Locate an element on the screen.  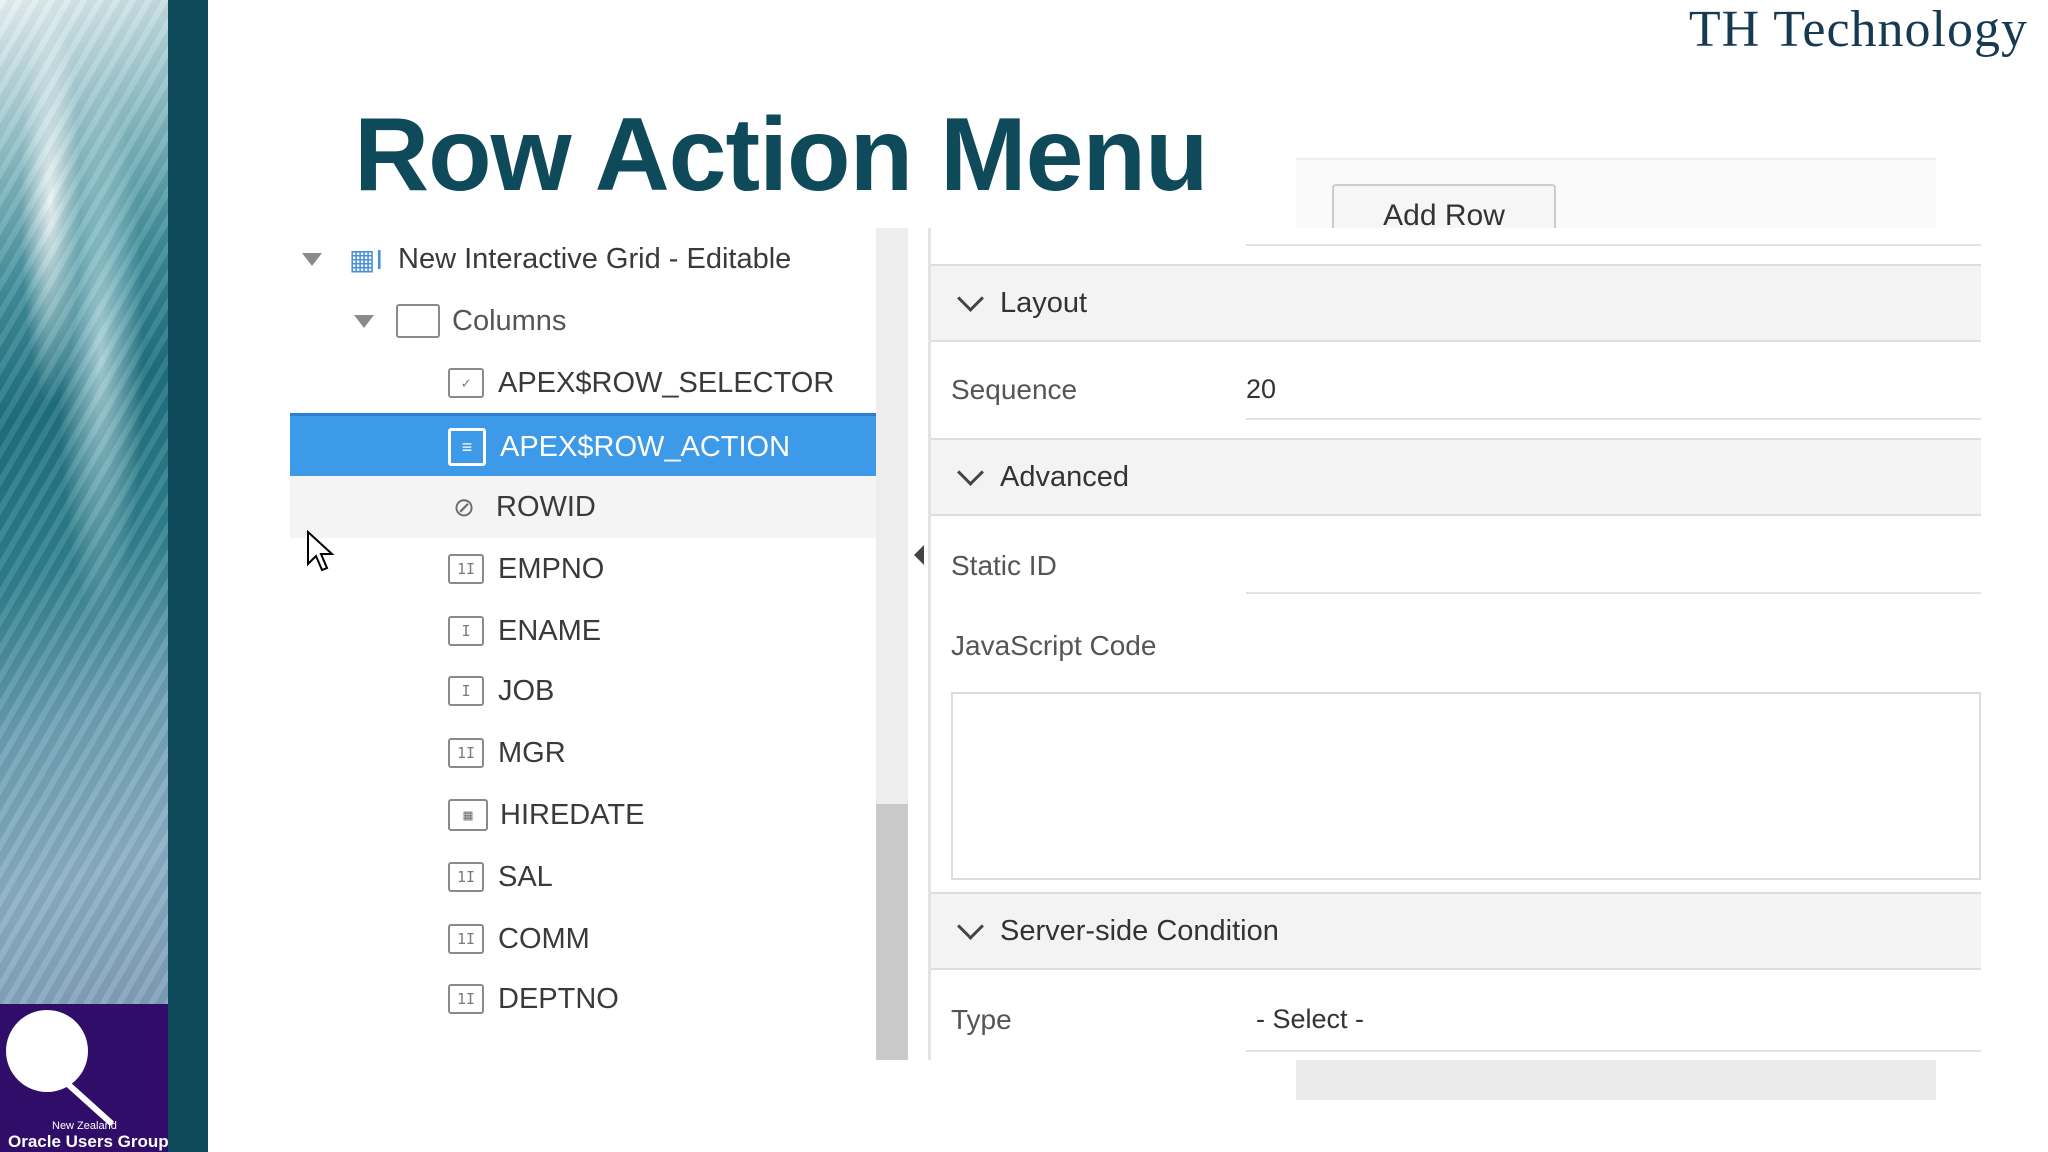
collapse-panel-icon is located at coordinates (919, 555).